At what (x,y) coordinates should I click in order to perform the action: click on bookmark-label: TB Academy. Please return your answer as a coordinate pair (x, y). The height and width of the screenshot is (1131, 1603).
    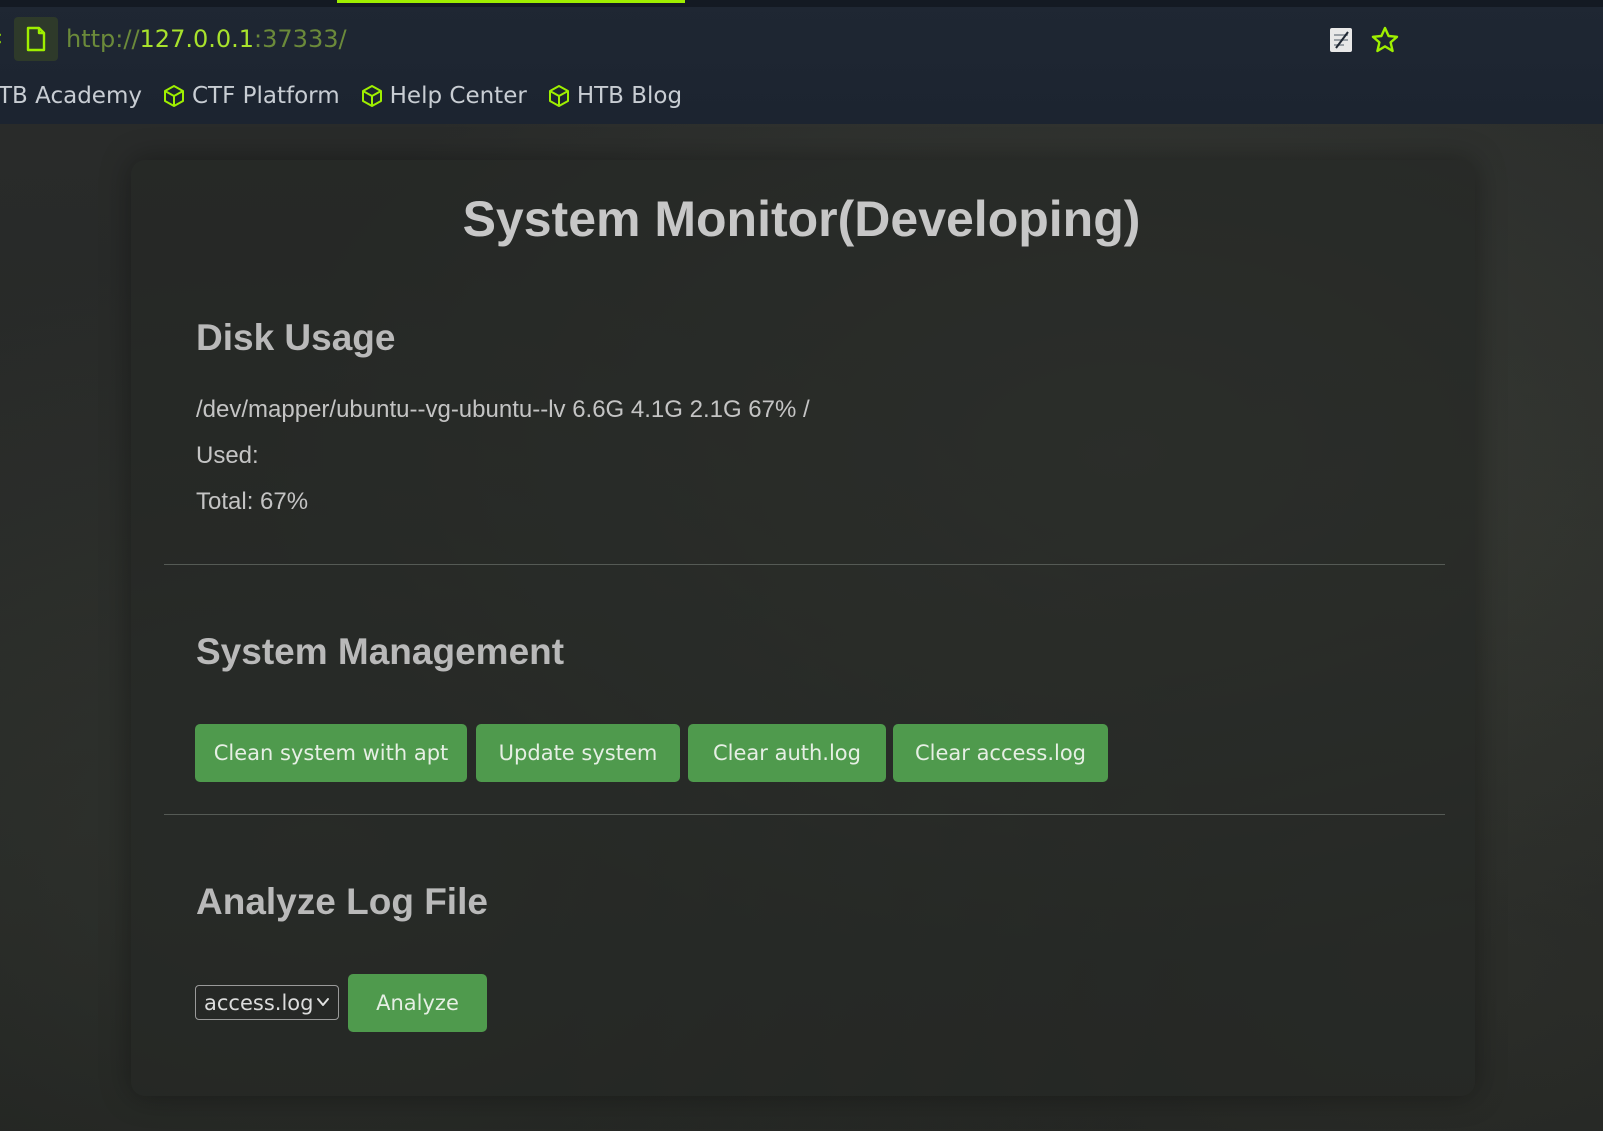
    Looking at the image, I should click on (71, 96).